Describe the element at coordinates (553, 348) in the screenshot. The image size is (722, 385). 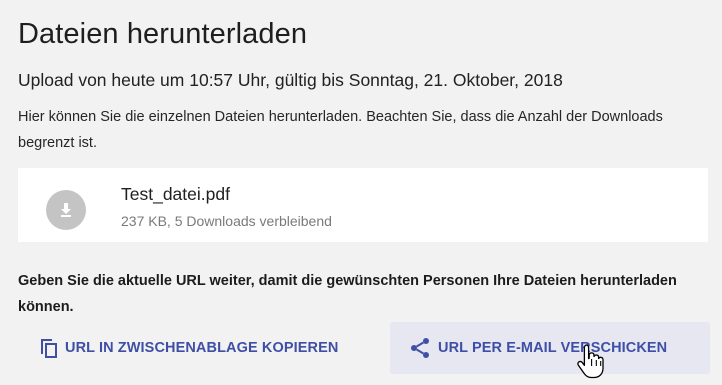
I see `email-url-label: URL PER E-MAIL VERSCHICKEN` at that location.